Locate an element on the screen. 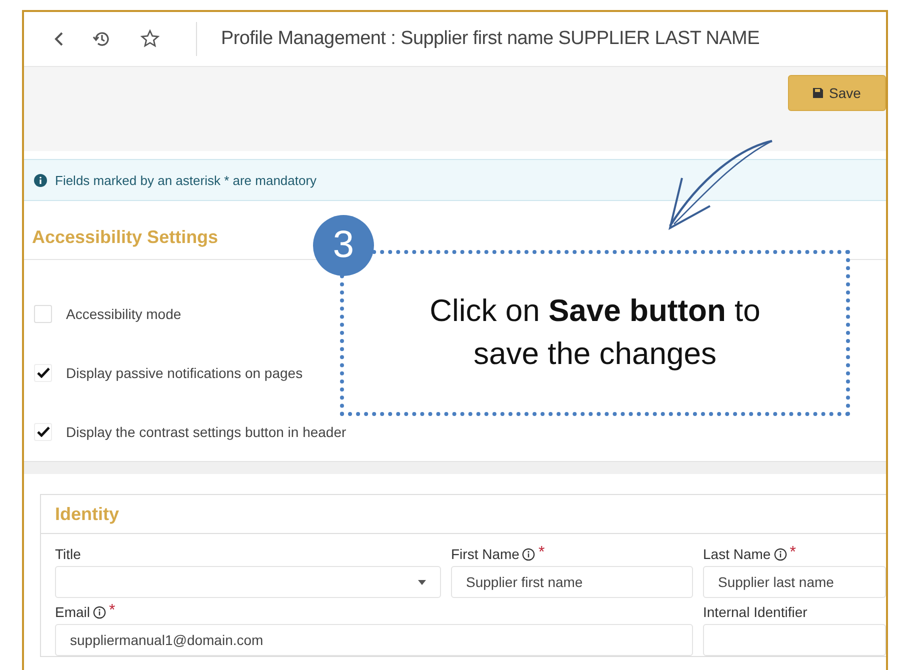  section-heading: Identity is located at coordinates (87, 514).